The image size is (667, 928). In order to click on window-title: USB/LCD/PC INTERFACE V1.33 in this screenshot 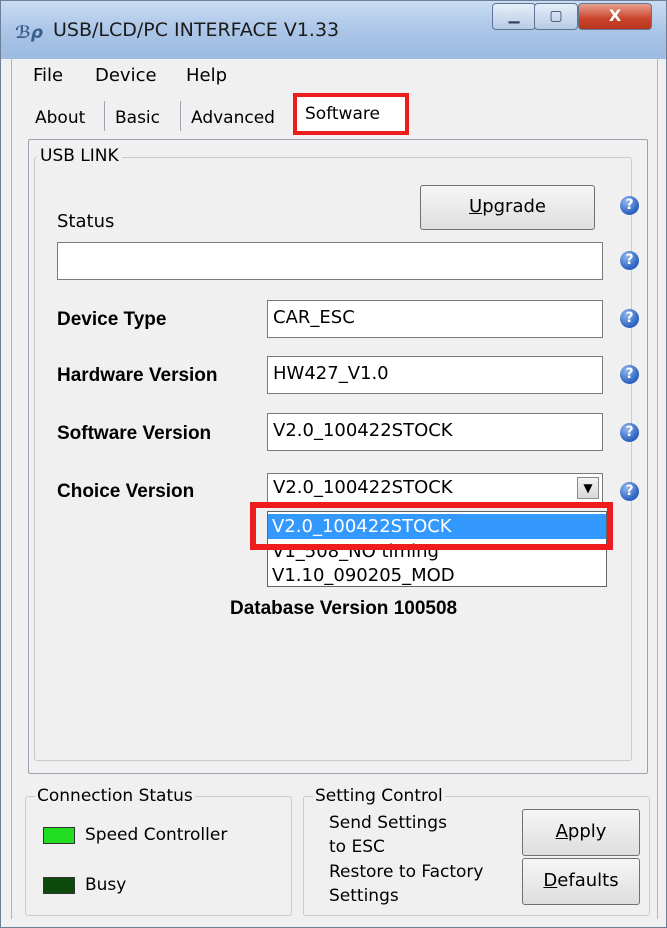, I will do `click(196, 30)`.